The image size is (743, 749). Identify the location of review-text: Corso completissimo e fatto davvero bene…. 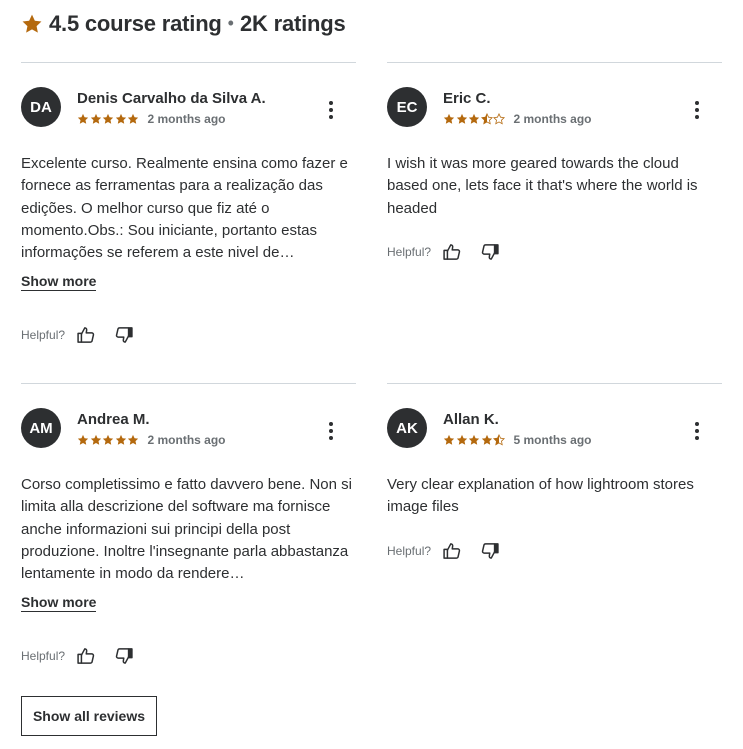
(186, 529).